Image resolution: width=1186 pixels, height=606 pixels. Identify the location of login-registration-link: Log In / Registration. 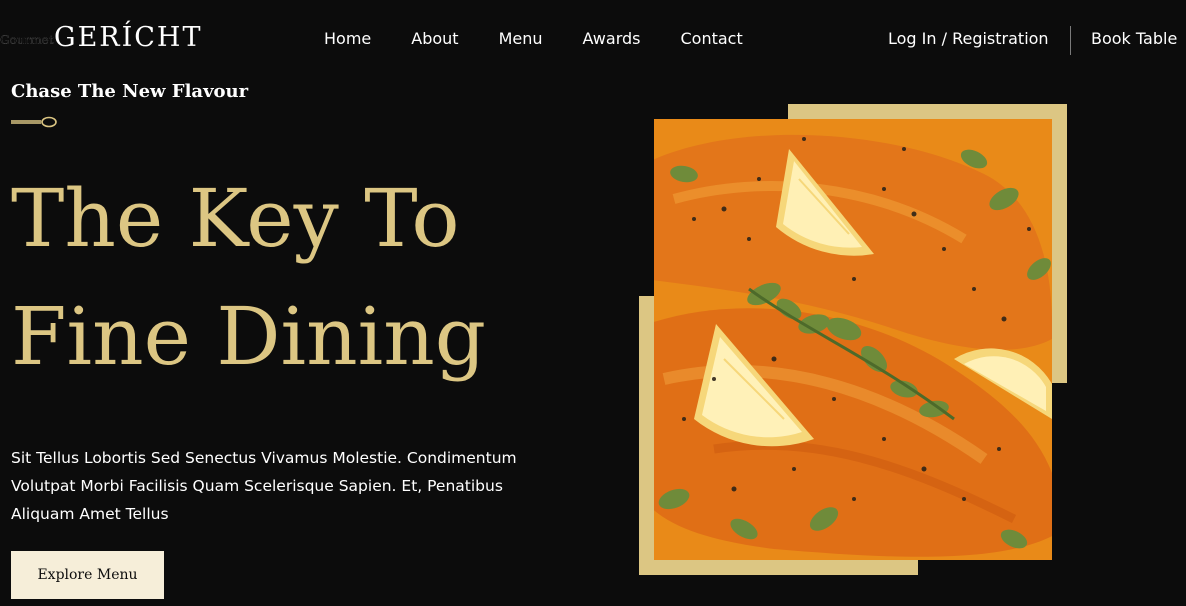
(968, 38).